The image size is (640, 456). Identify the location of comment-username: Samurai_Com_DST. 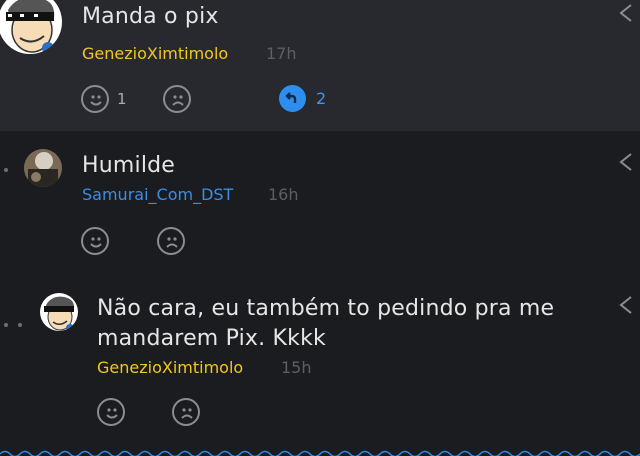
(157, 194).